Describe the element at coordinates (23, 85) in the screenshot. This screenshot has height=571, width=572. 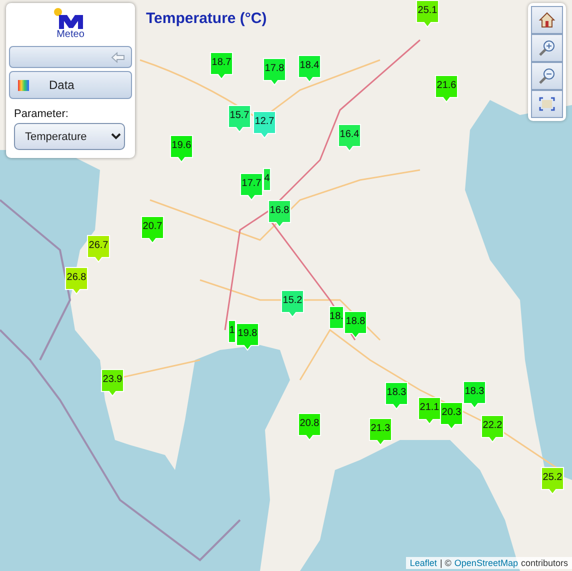
I see `color-scale-icon` at that location.